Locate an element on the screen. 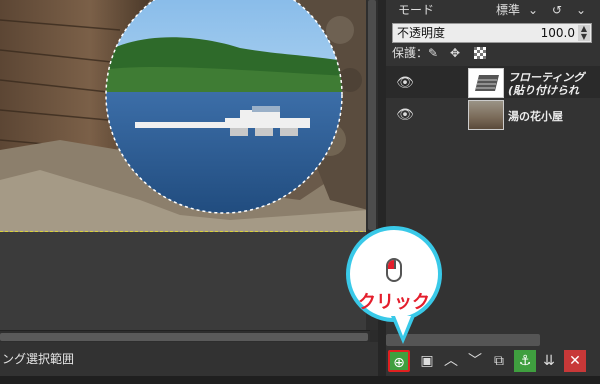  delete-layer-button: ✕ is located at coordinates (575, 361).